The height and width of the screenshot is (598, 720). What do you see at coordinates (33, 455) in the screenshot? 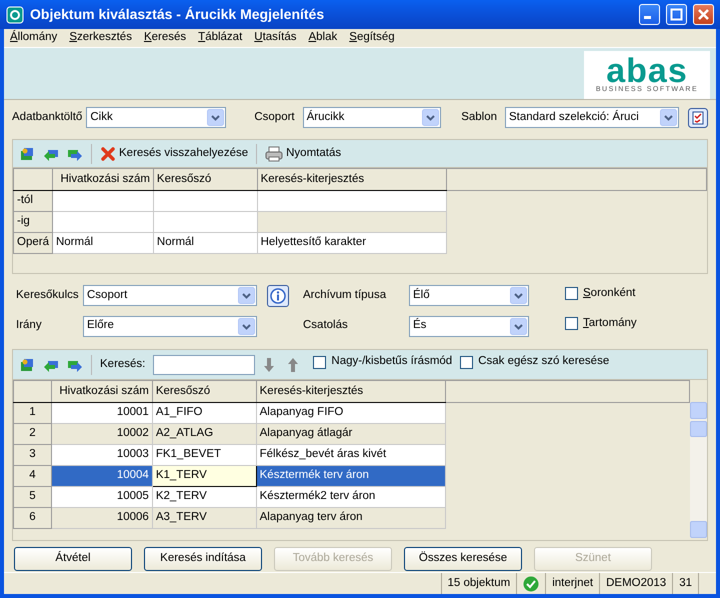
I see `row-number: 3` at bounding box center [33, 455].